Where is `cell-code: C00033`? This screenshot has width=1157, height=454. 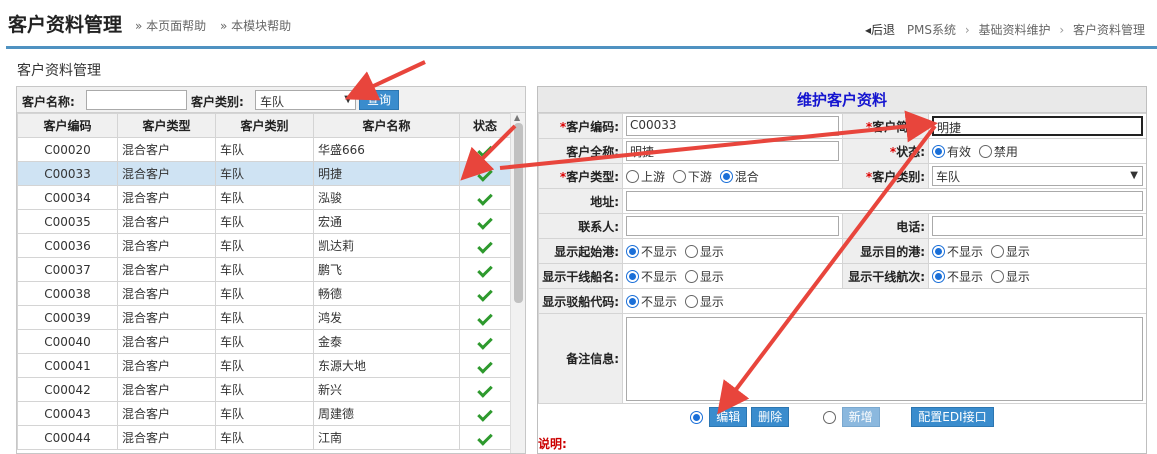
cell-code: C00033 is located at coordinates (67, 173).